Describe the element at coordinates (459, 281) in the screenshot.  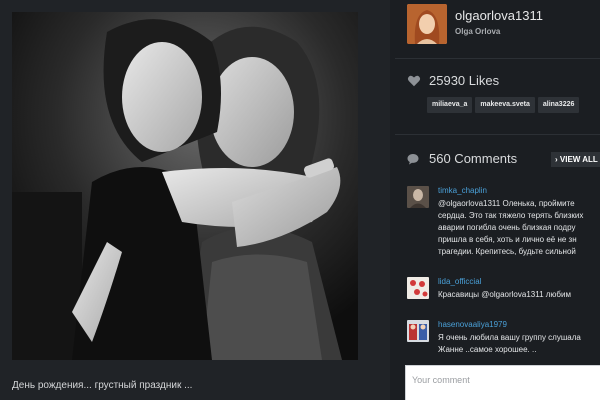
I see `commenter-username: lida_officcial` at that location.